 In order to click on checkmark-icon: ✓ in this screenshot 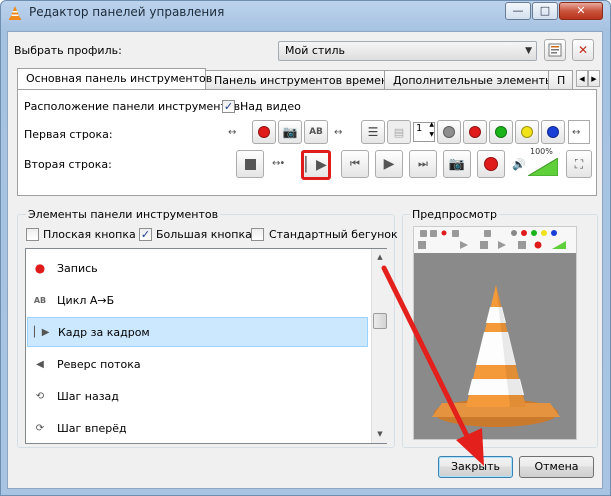, I will do `click(228, 106)`.